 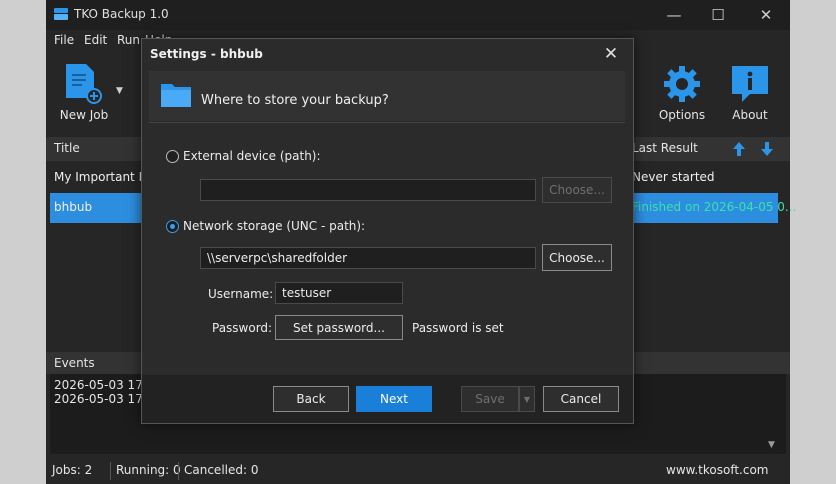 I want to click on status-running: Running: 0, so click(x=148, y=470).